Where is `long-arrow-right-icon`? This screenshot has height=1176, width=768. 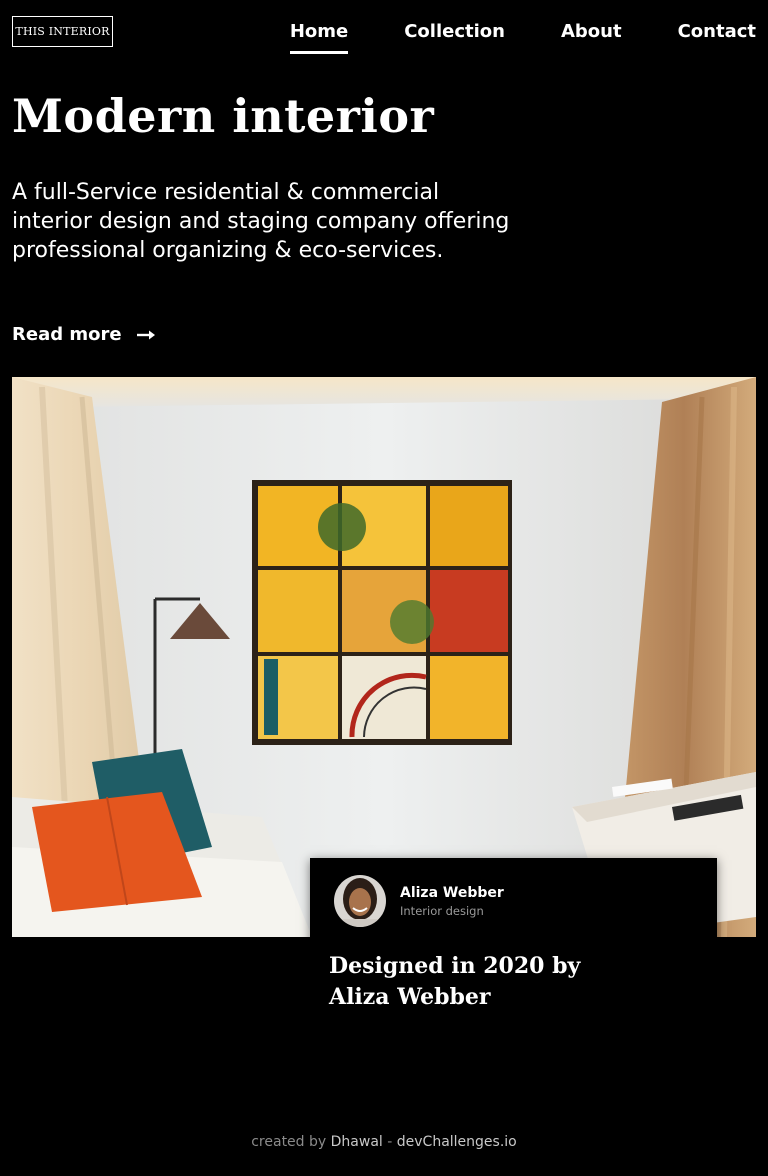
long-arrow-right-icon is located at coordinates (145, 334).